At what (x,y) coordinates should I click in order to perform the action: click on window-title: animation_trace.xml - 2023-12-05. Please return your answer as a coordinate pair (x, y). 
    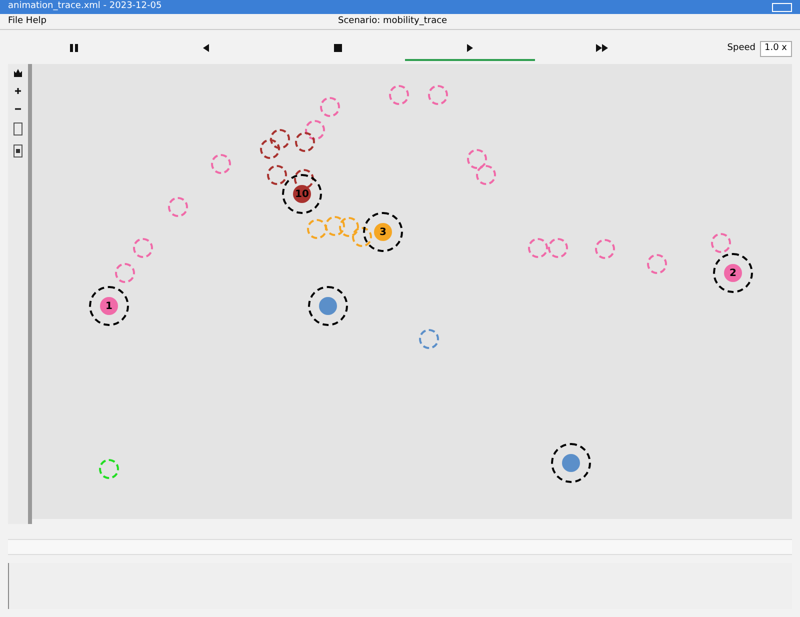
    Looking at the image, I should click on (85, 7).